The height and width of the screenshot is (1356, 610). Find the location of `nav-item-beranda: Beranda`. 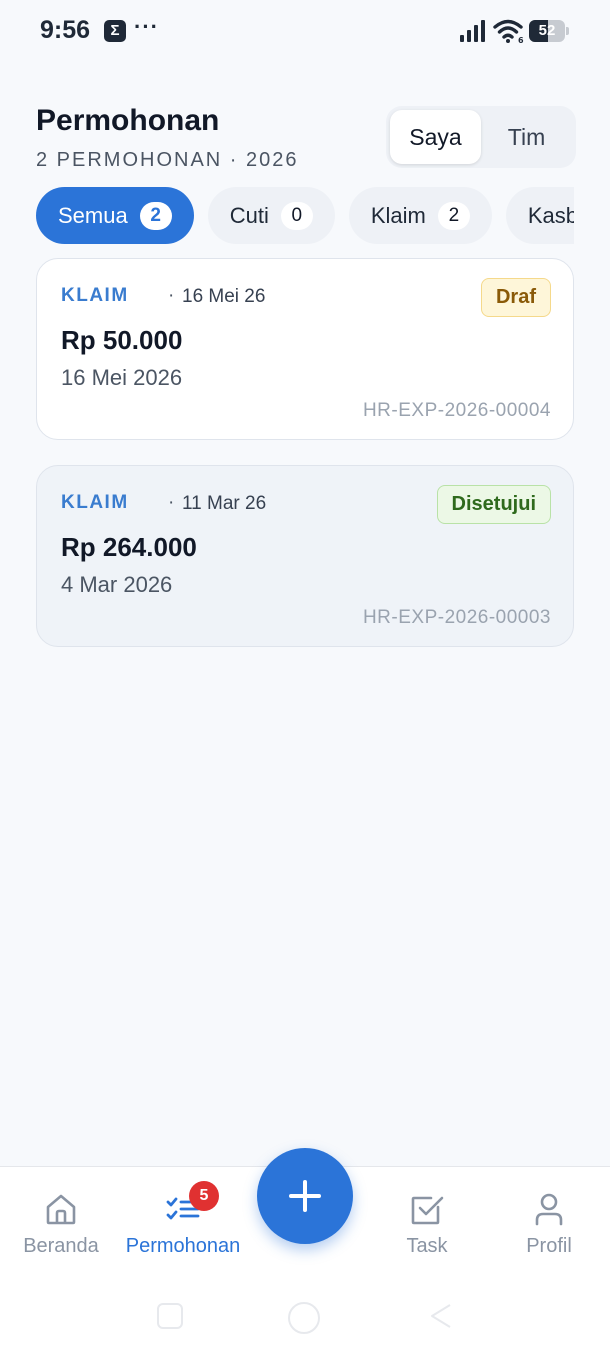

nav-item-beranda: Beranda is located at coordinates (61, 1224).